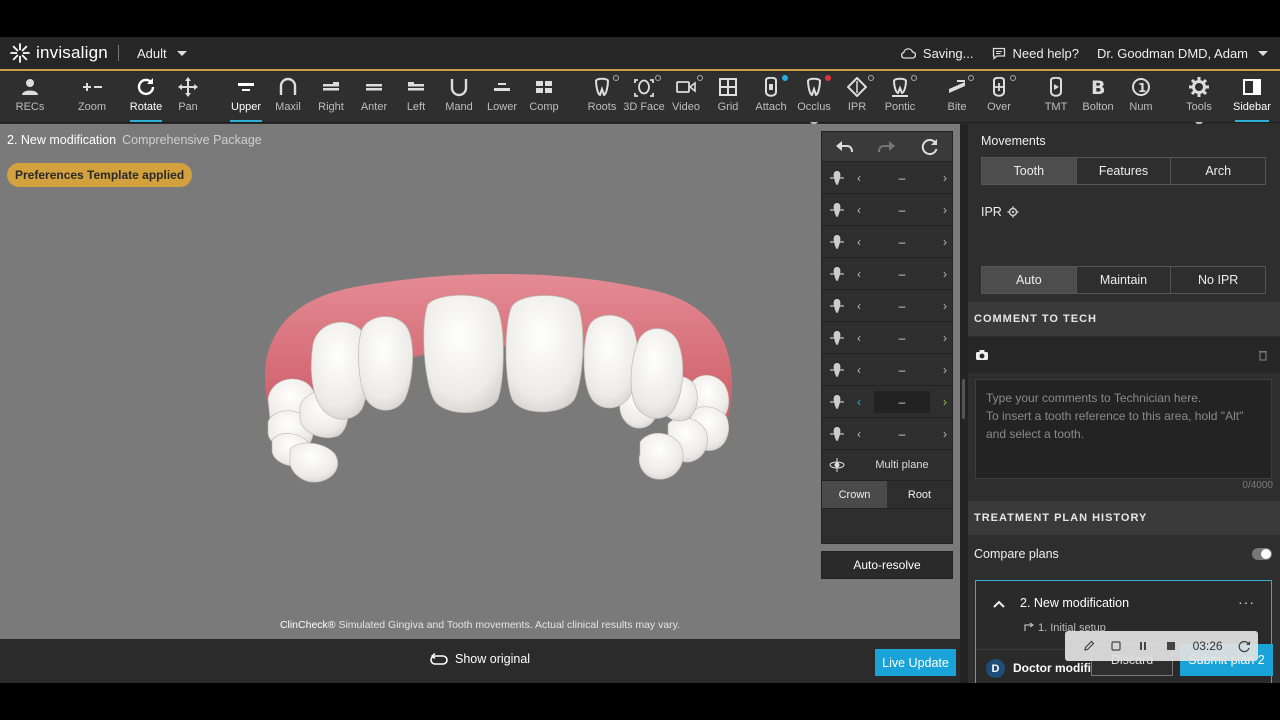 The width and height of the screenshot is (1280, 720). I want to click on toolbar-recs-button: RECs, so click(30, 98).